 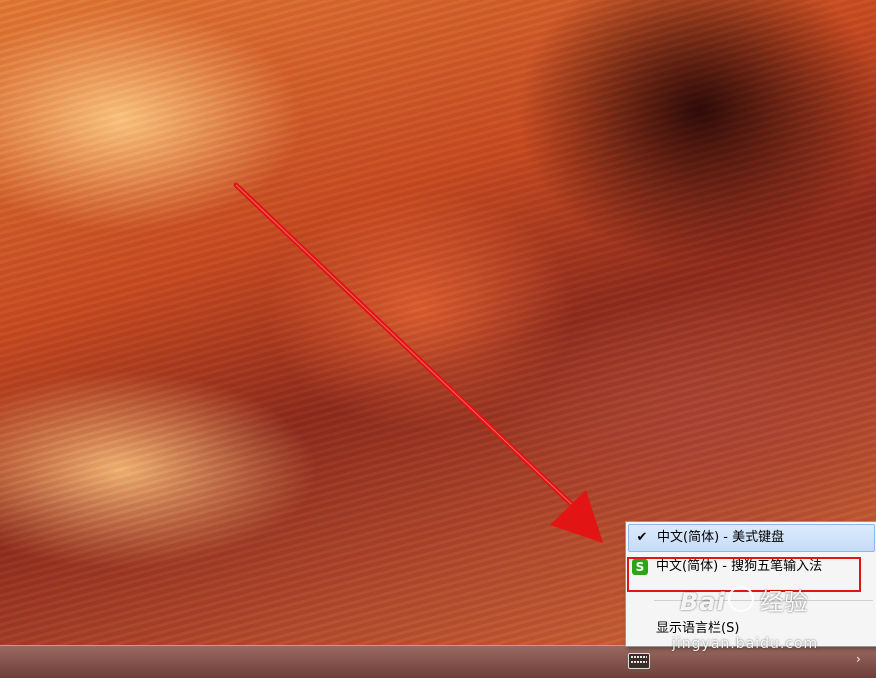 I want to click on menu-item-us-keyboard: ✔ 中文(简体) - 美式键盘, so click(x=751, y=538).